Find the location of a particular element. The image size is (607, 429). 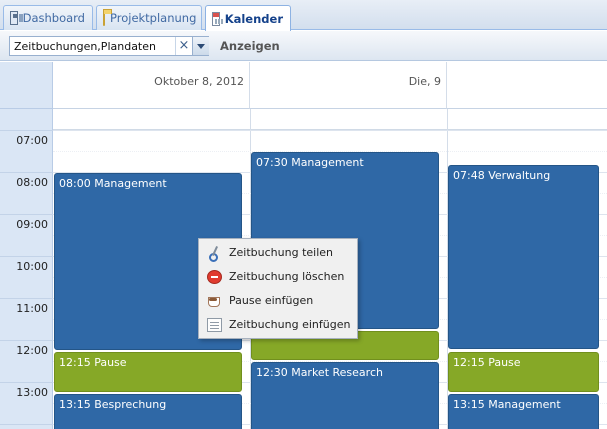

scissors-icon is located at coordinates (214, 254).